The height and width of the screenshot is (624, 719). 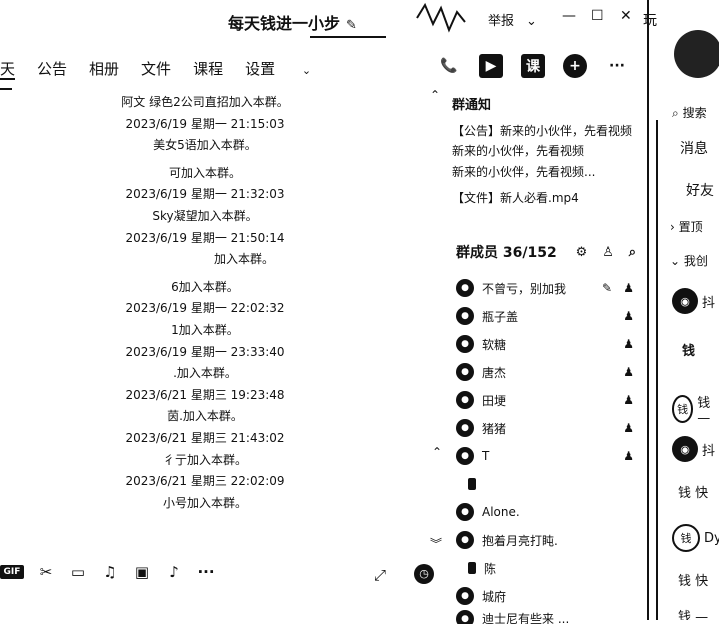 I want to click on member-name: 瓶子盖, so click(x=500, y=316).